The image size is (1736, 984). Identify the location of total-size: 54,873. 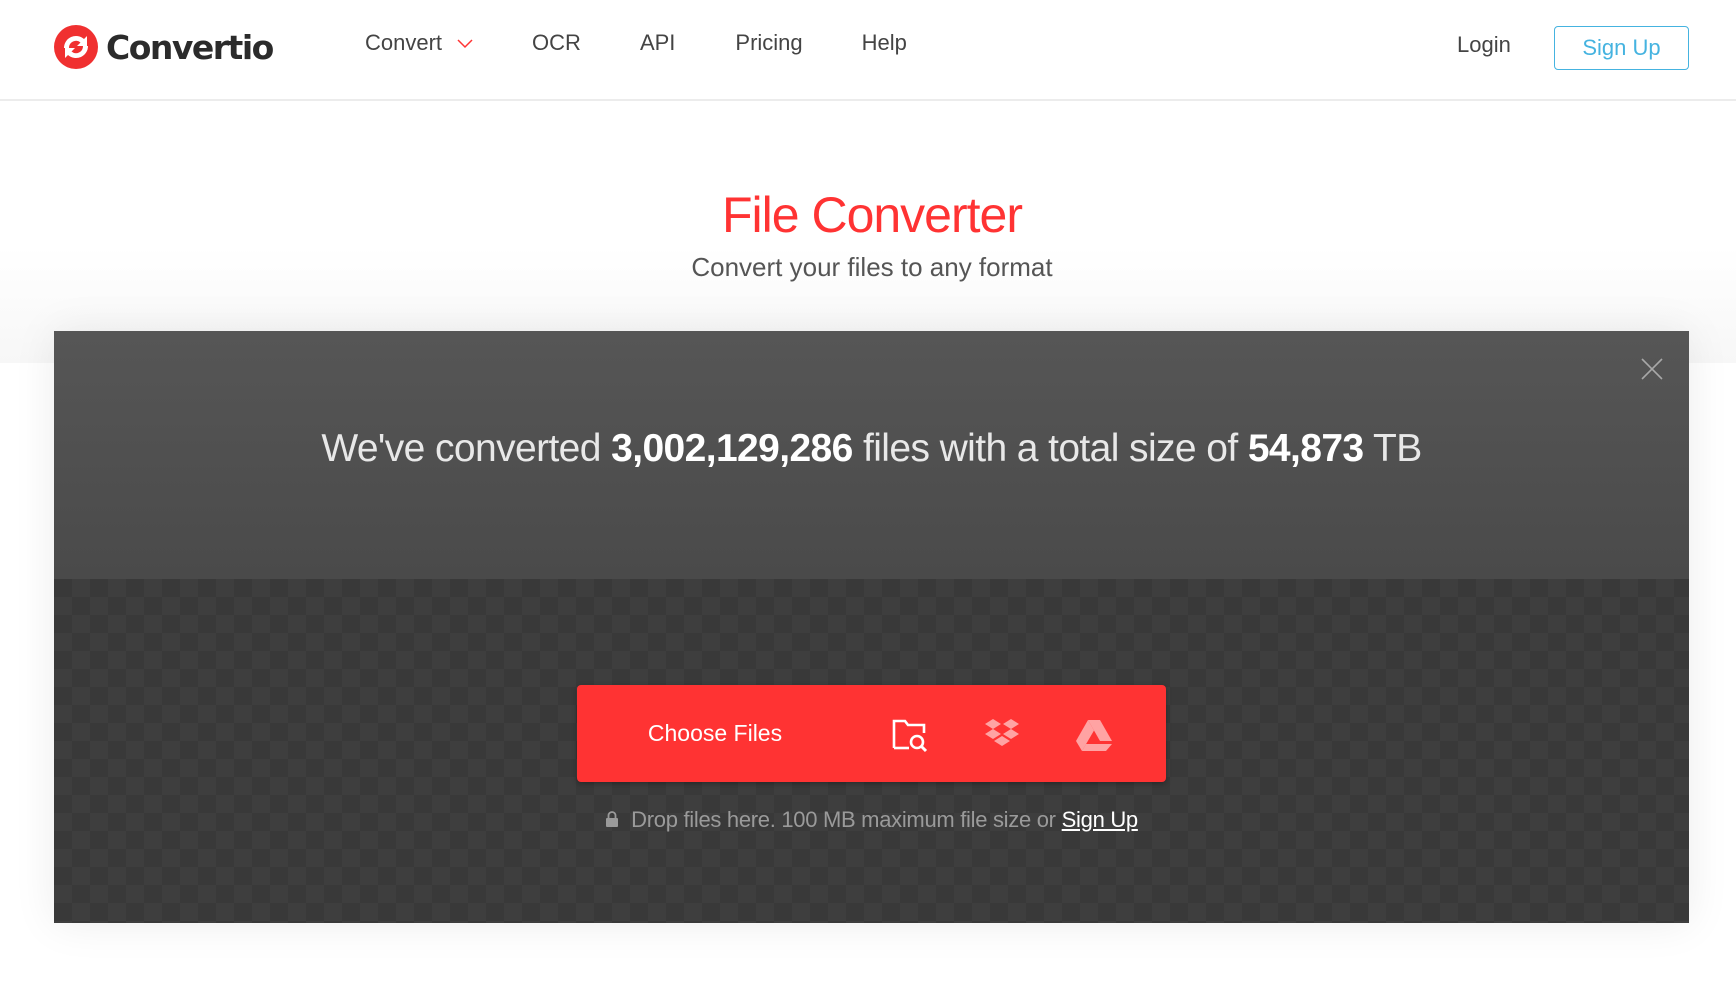
(1305, 448).